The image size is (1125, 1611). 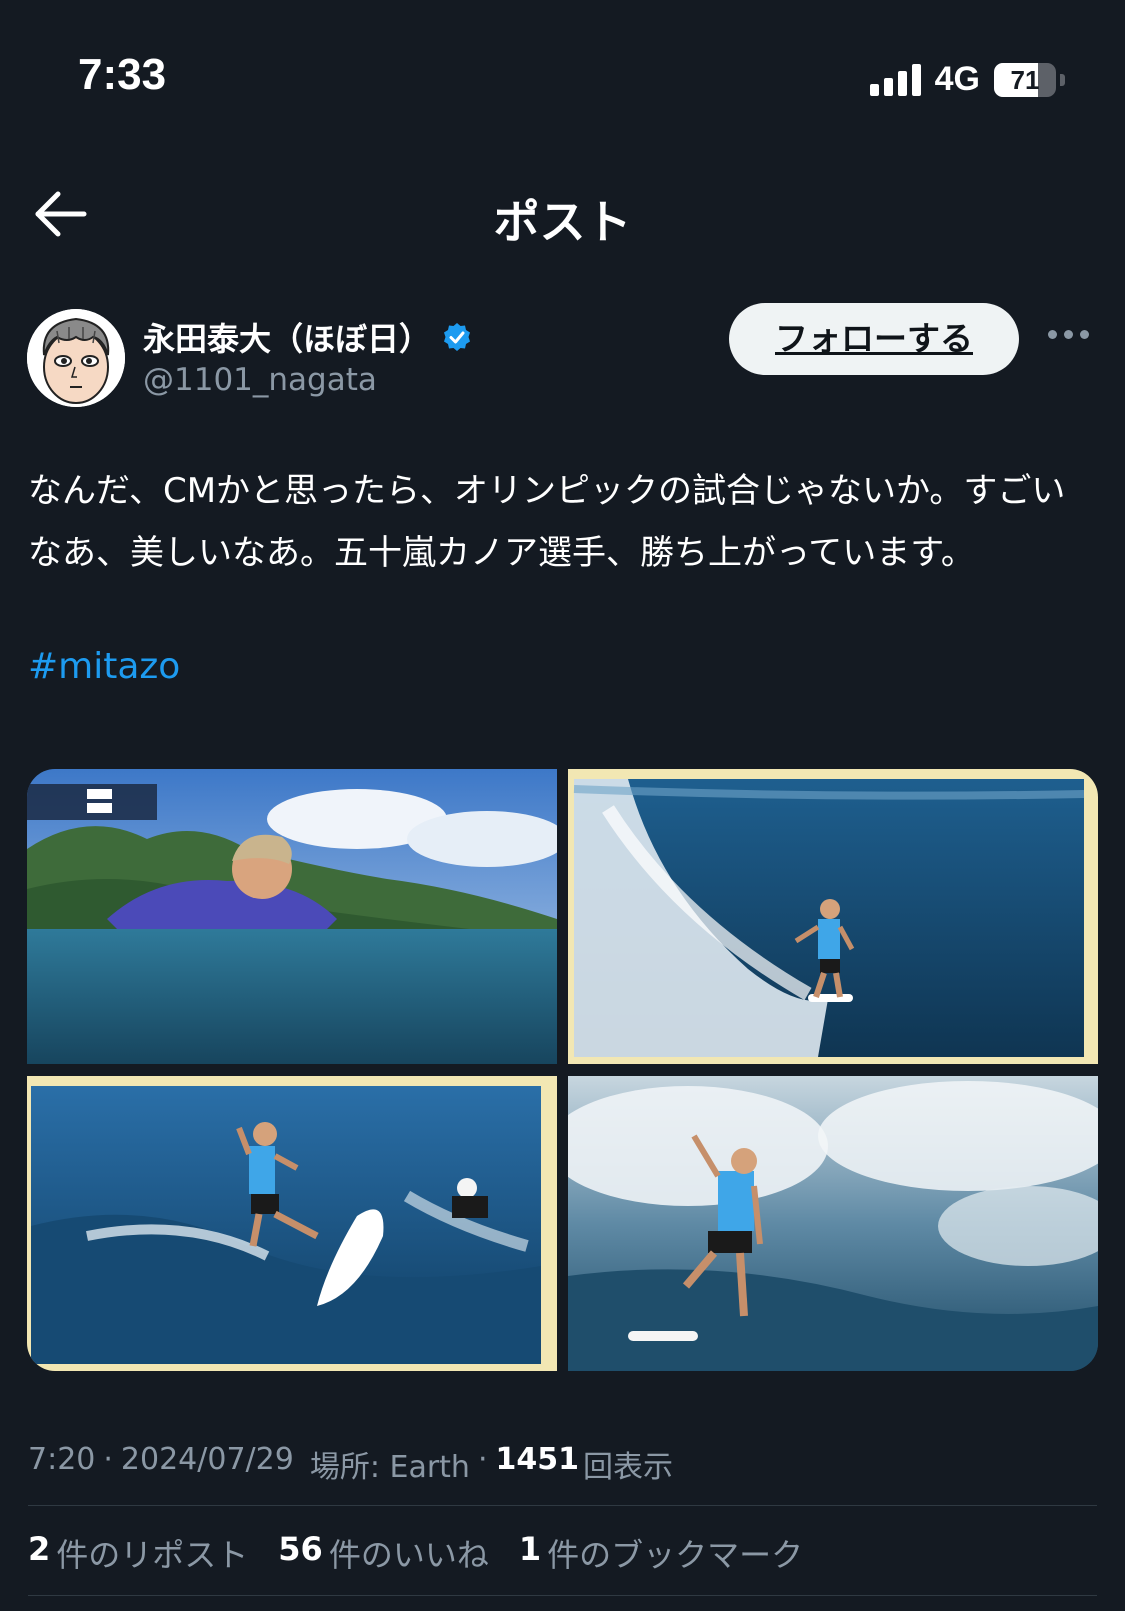 I want to click on verified-badge-icon, so click(x=457, y=337).